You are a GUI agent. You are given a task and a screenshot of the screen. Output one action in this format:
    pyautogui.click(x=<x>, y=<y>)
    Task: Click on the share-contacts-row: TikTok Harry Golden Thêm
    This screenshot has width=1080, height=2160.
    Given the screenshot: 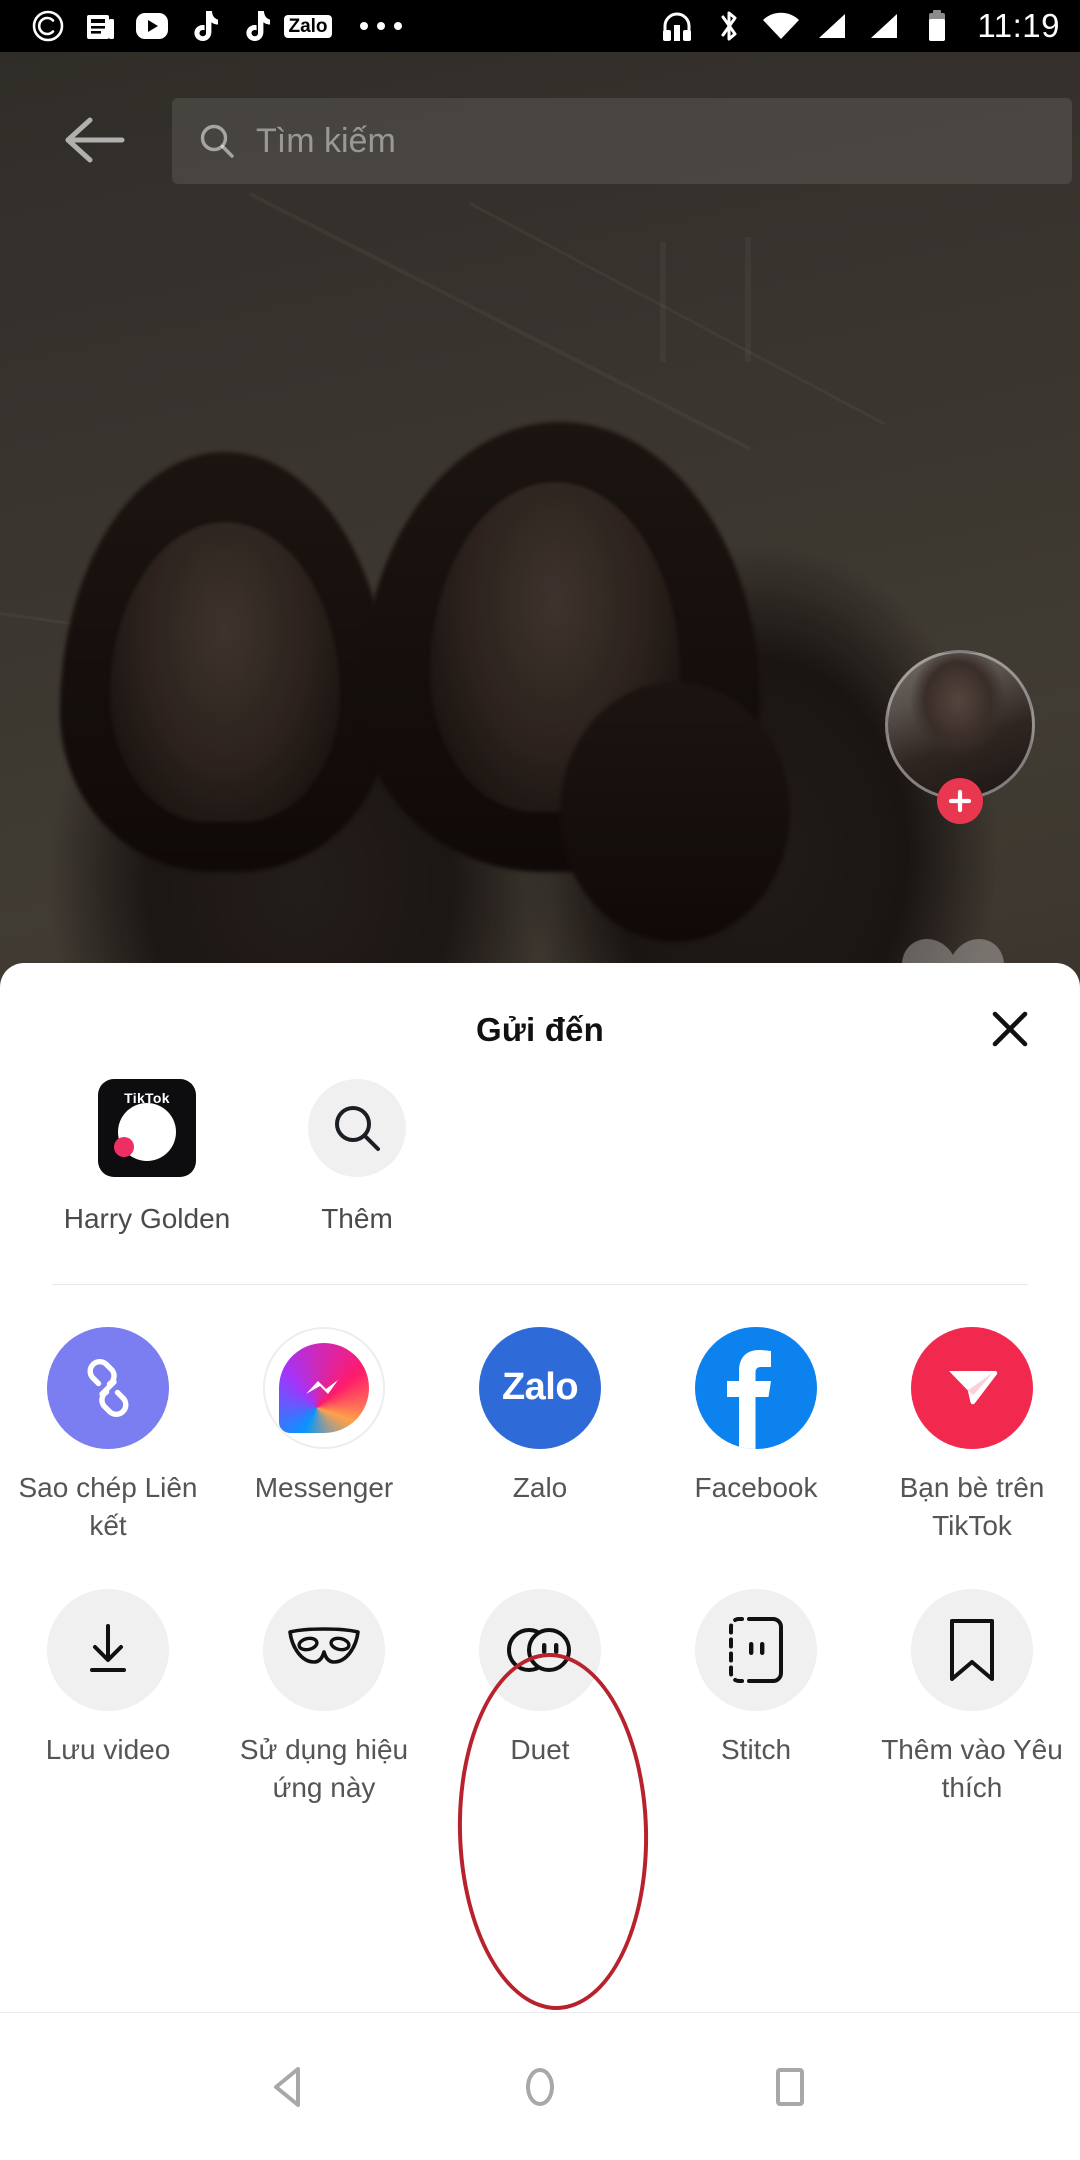 What is the action you would take?
    pyautogui.click(x=540, y=1158)
    